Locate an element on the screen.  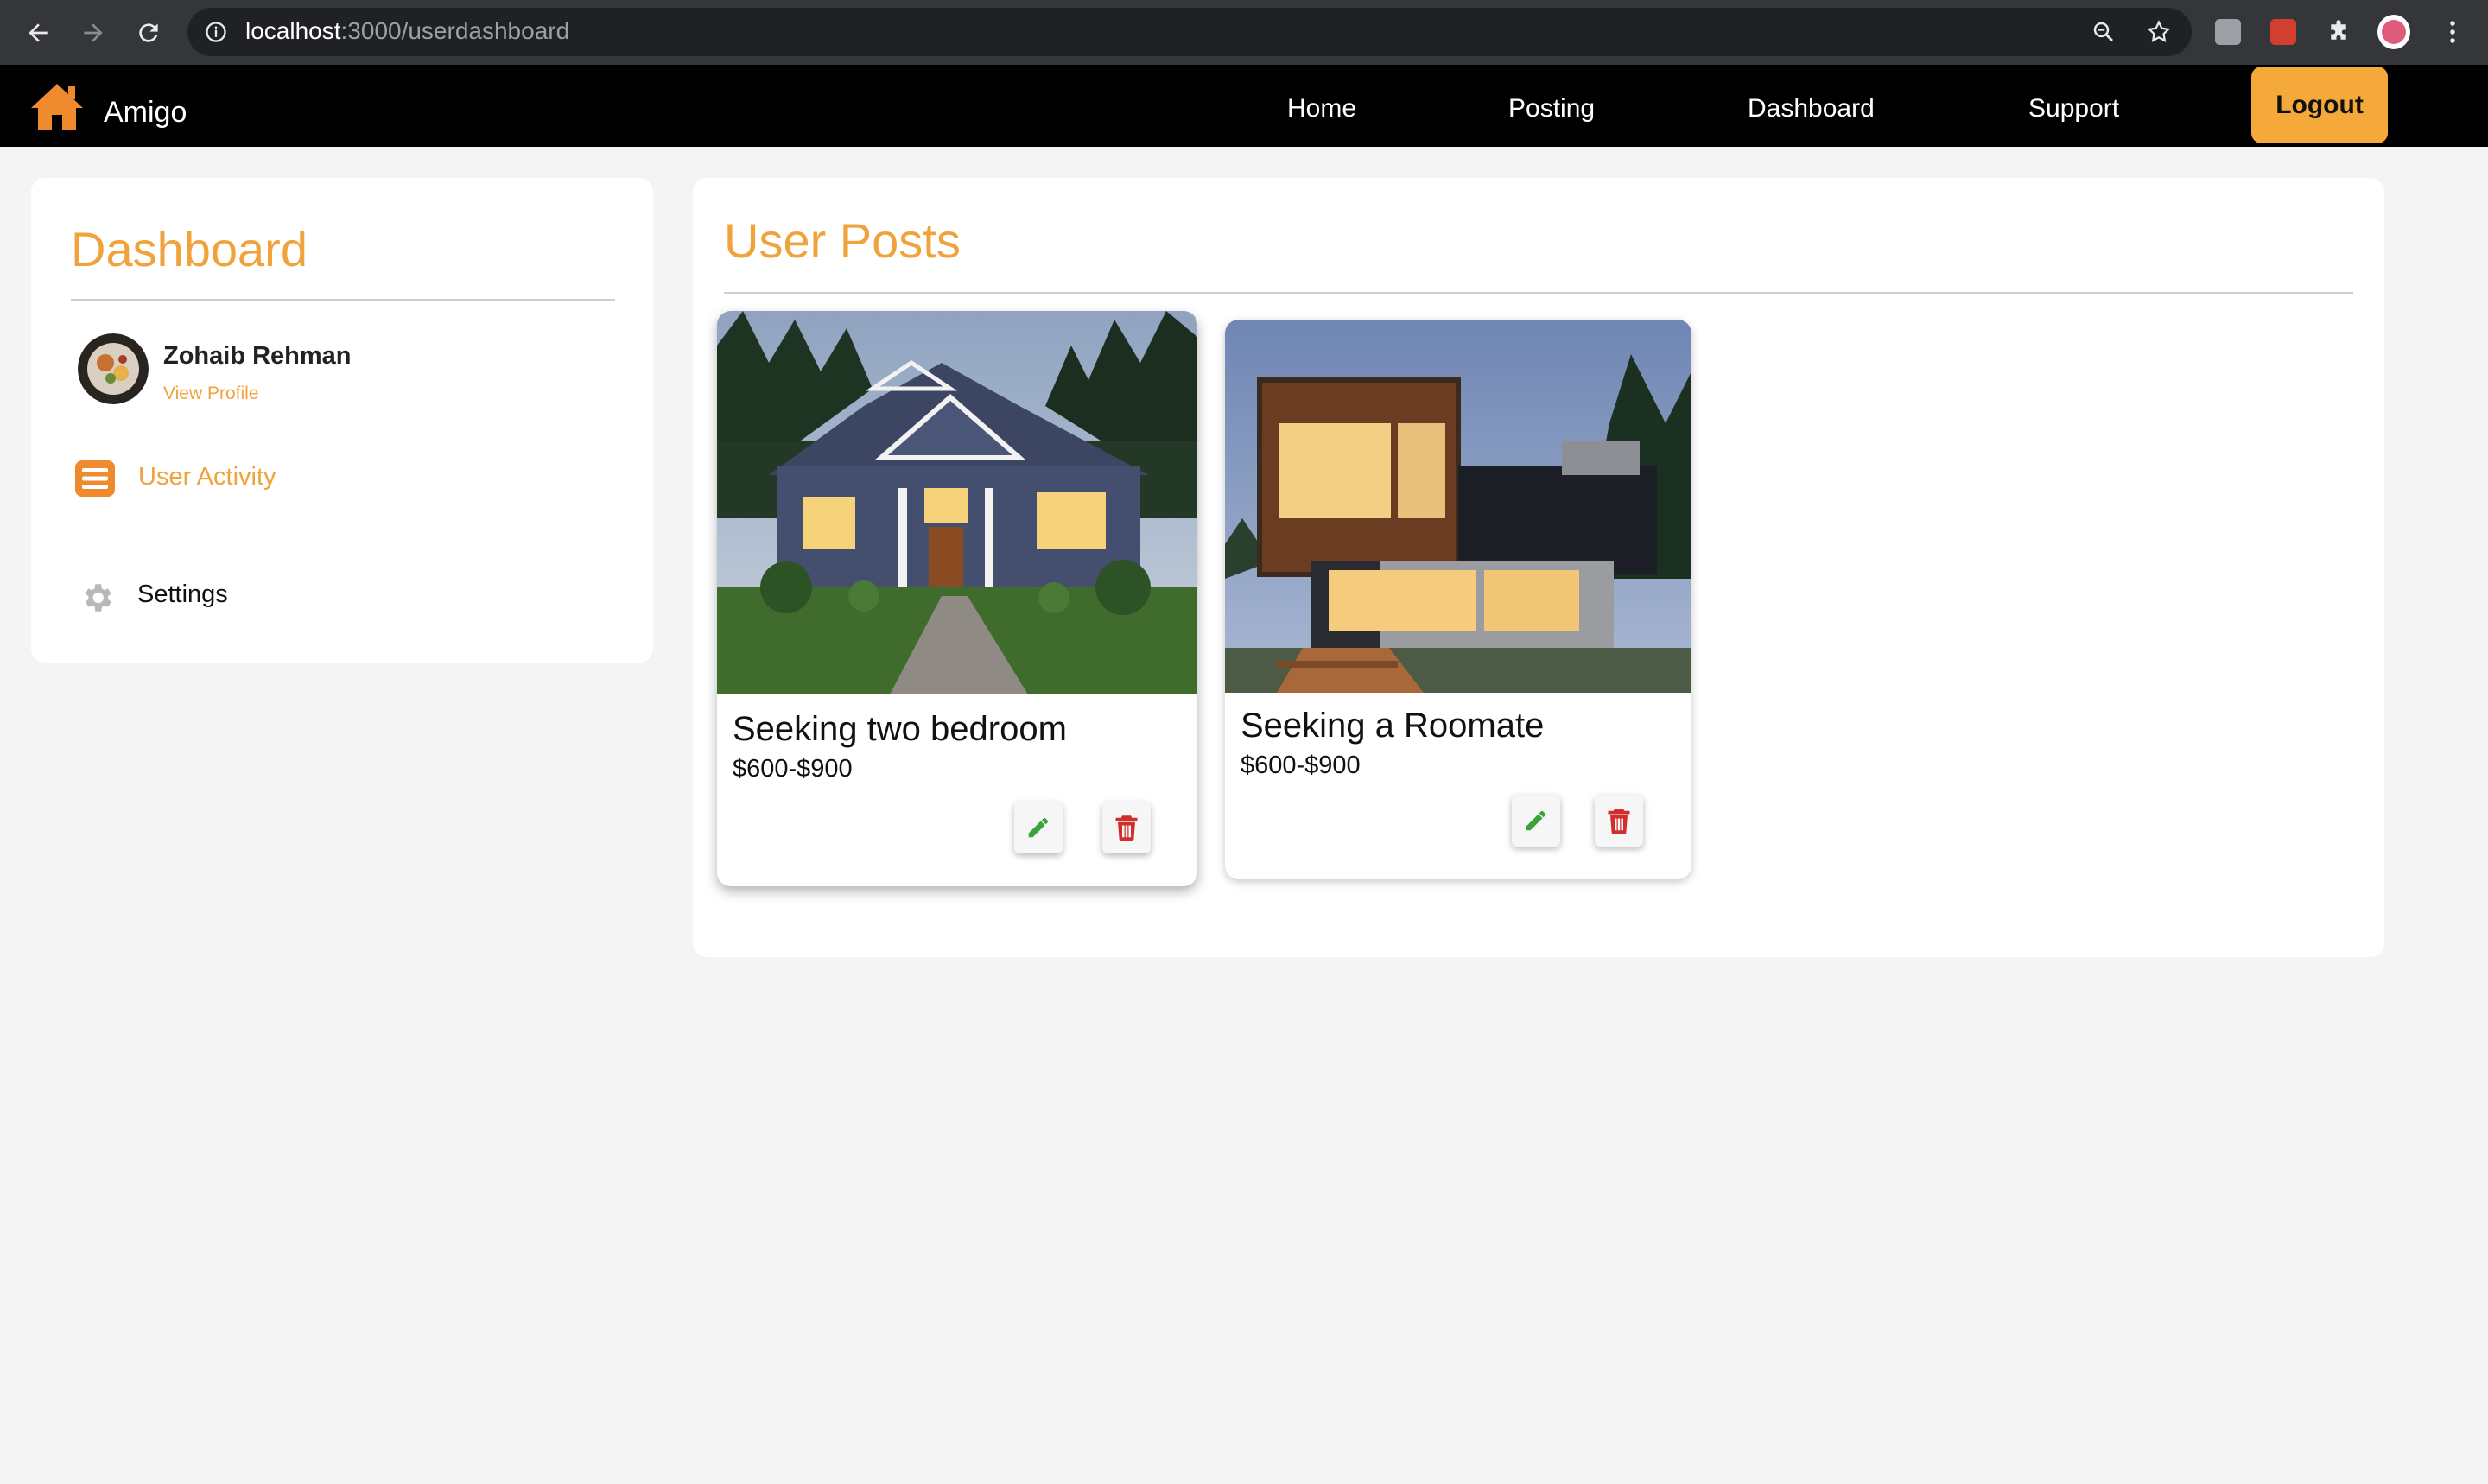
user-name: Zohaib Rehman is located at coordinates (257, 356).